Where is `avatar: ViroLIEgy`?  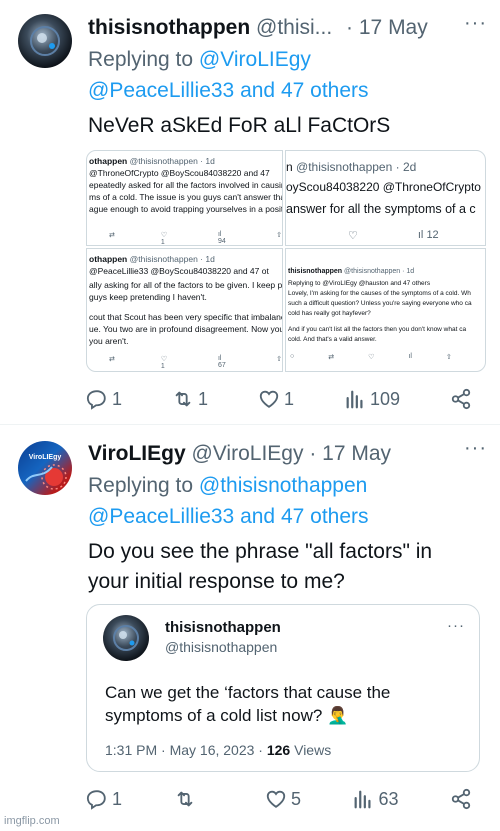
avatar: ViroLIEgy is located at coordinates (45, 468).